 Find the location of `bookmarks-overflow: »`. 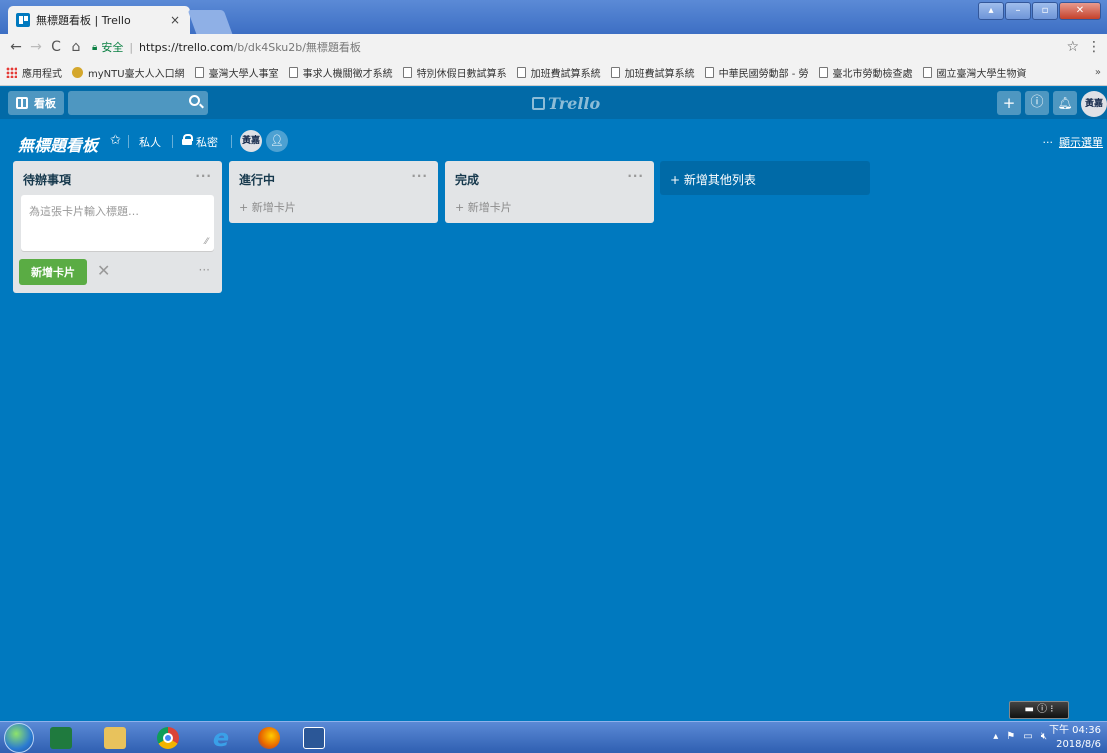

bookmarks-overflow: » is located at coordinates (1098, 72).